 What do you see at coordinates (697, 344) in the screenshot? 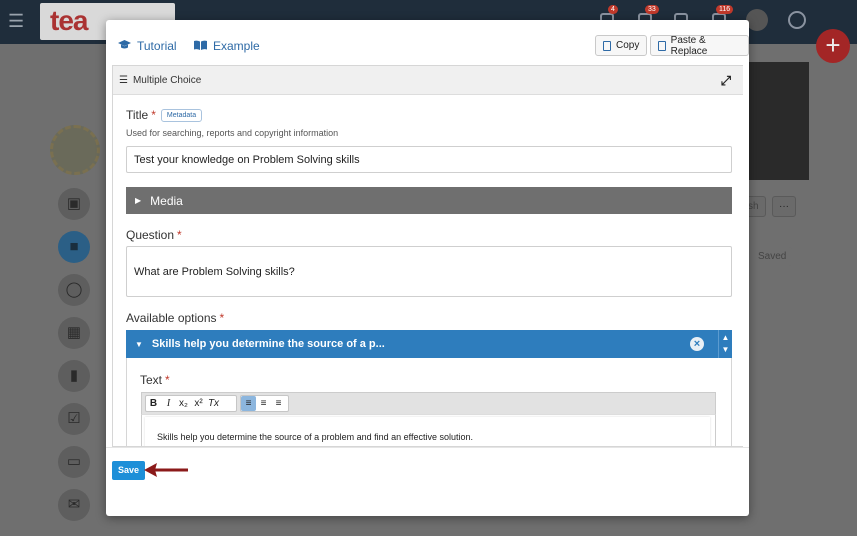
I see `remove-option-icon: ×` at bounding box center [697, 344].